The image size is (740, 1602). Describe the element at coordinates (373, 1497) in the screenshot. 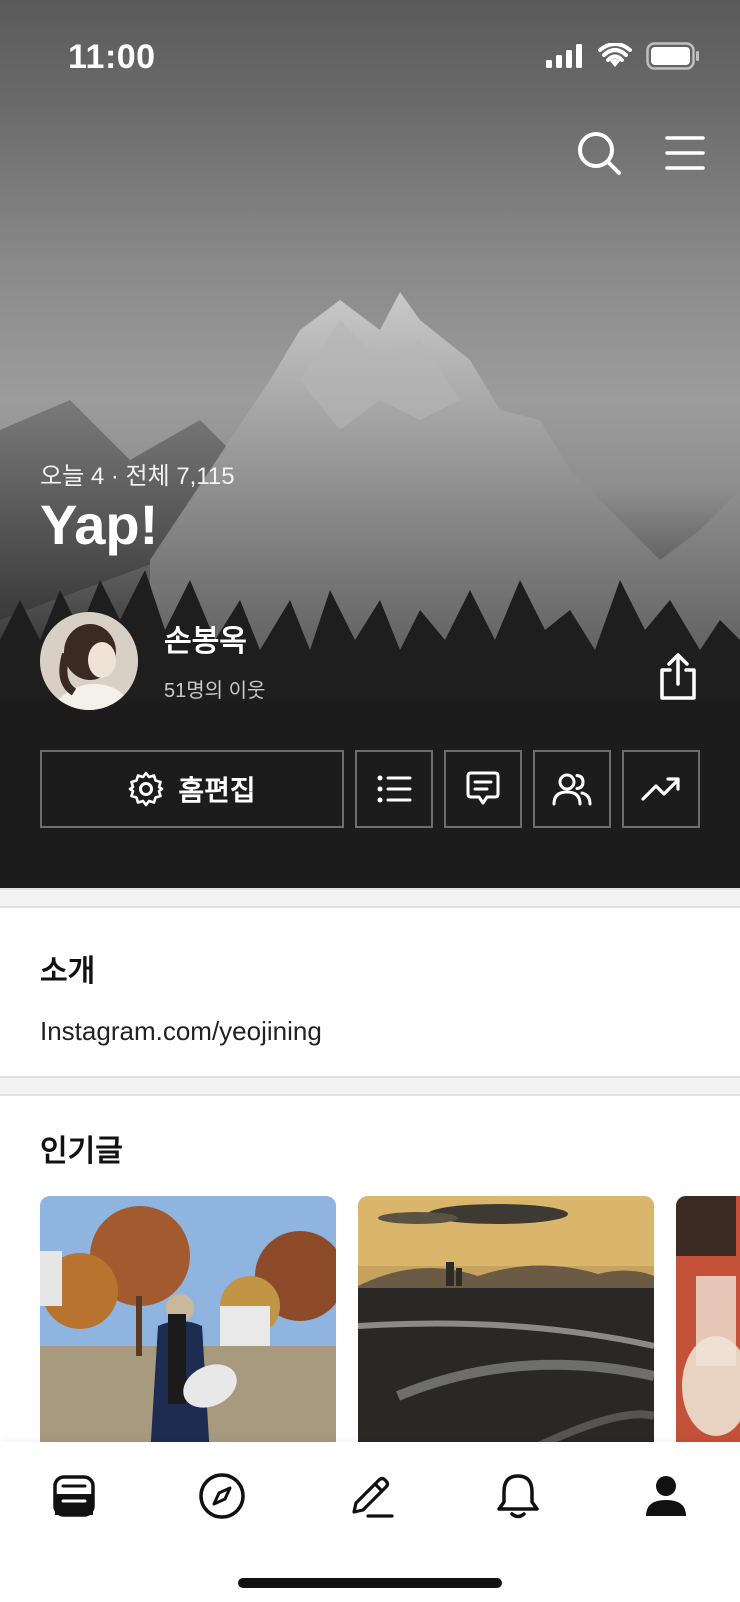

I see `pencil-icon` at that location.